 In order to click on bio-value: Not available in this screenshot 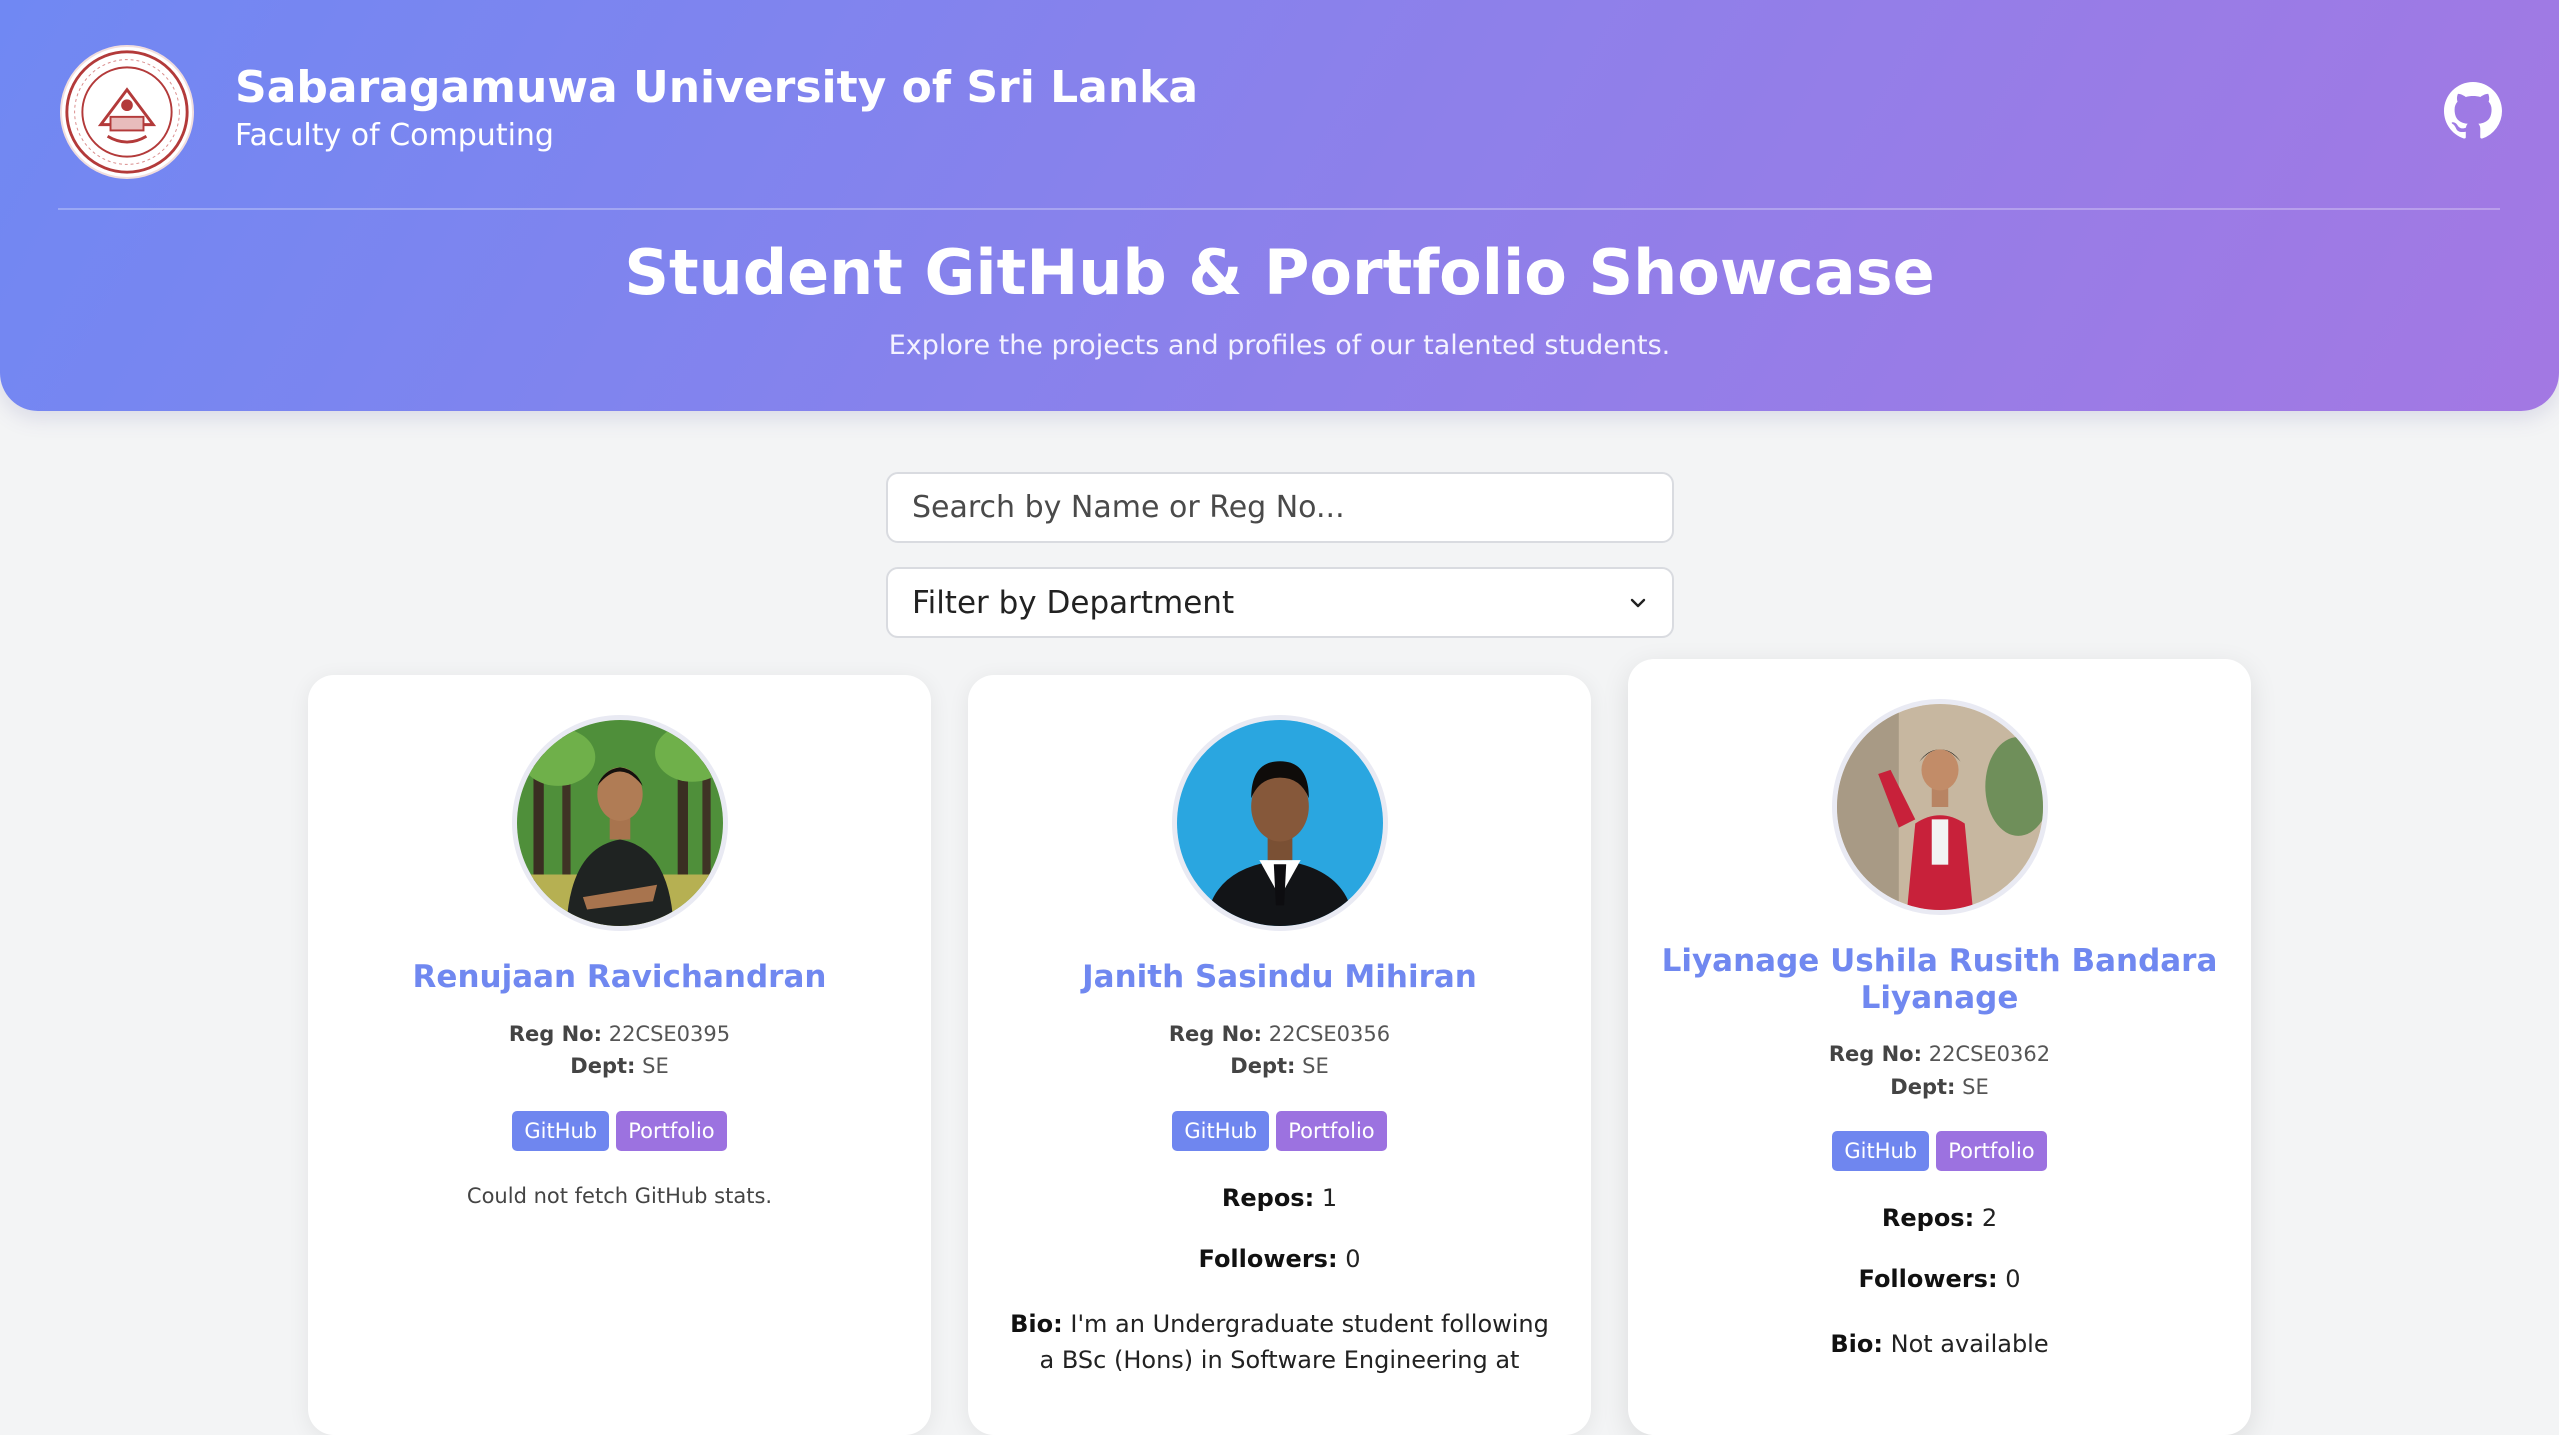, I will do `click(1969, 1344)`.